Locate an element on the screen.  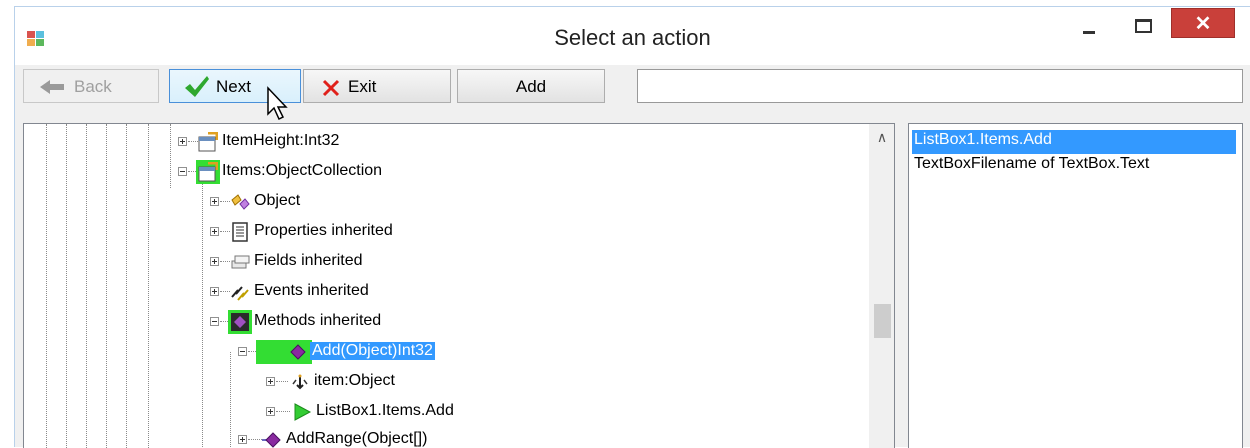
scroll-thumb is located at coordinates (882, 321).